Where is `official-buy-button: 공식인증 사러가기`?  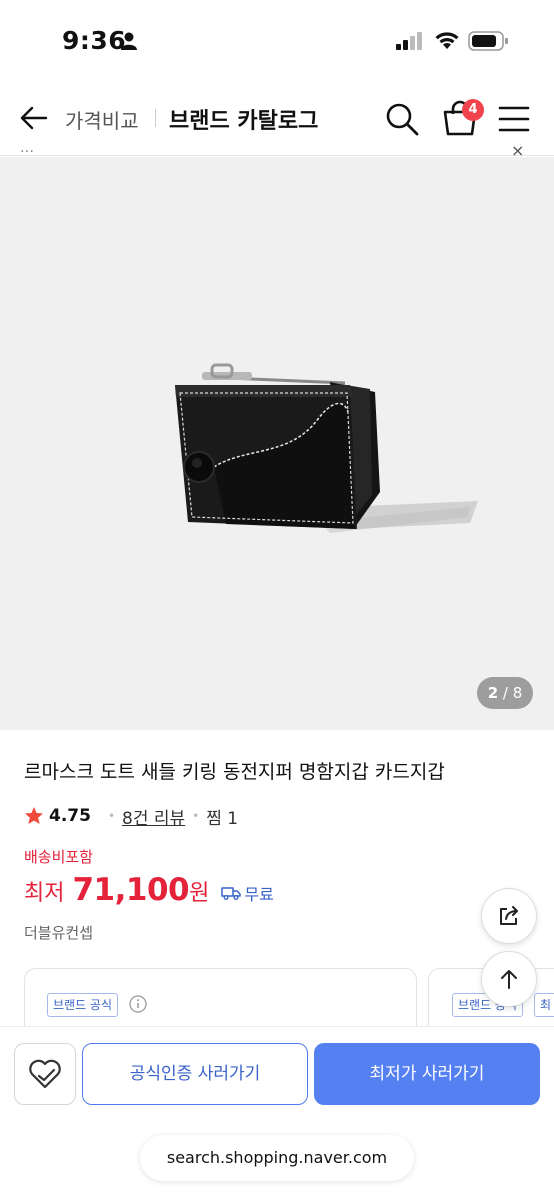
official-buy-button: 공식인증 사러가기 is located at coordinates (195, 1074).